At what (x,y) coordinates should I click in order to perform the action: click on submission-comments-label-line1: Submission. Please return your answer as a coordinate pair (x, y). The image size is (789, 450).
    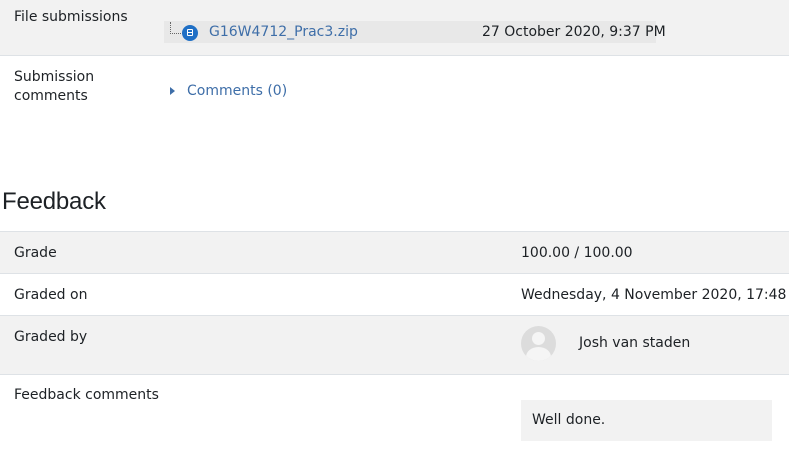
    Looking at the image, I should click on (54, 77).